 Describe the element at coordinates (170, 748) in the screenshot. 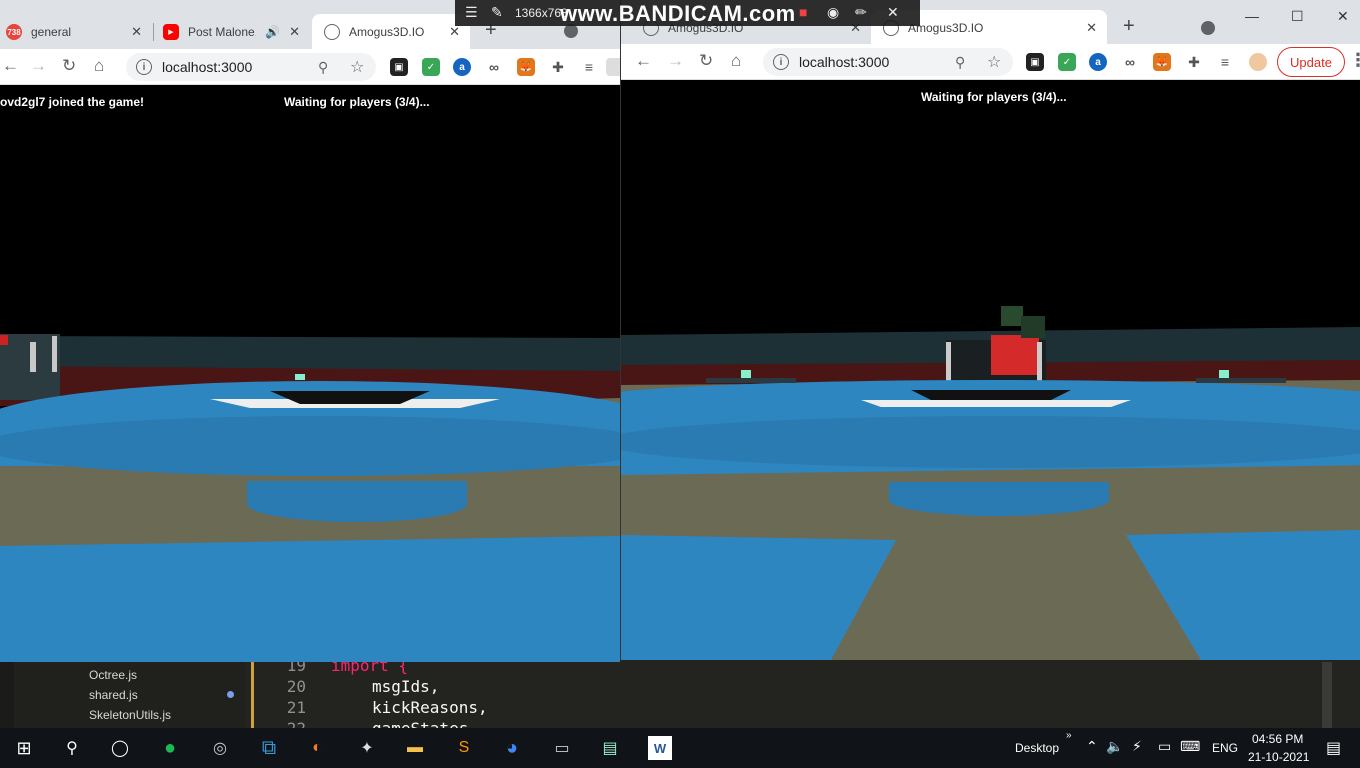

I see `spotify-icon: ●` at that location.